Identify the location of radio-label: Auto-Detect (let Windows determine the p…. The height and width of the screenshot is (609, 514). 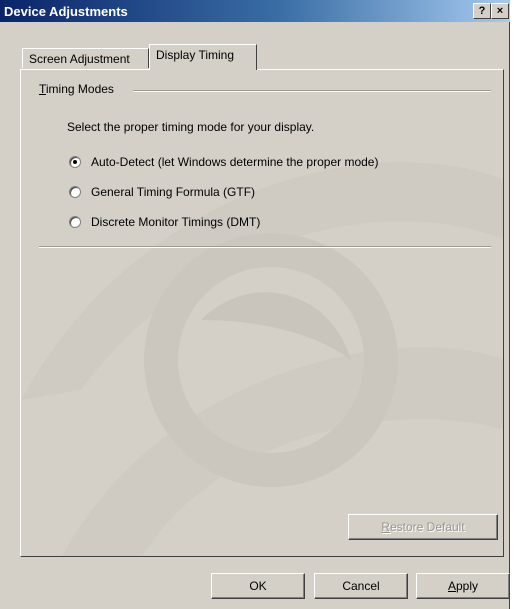
(234, 162).